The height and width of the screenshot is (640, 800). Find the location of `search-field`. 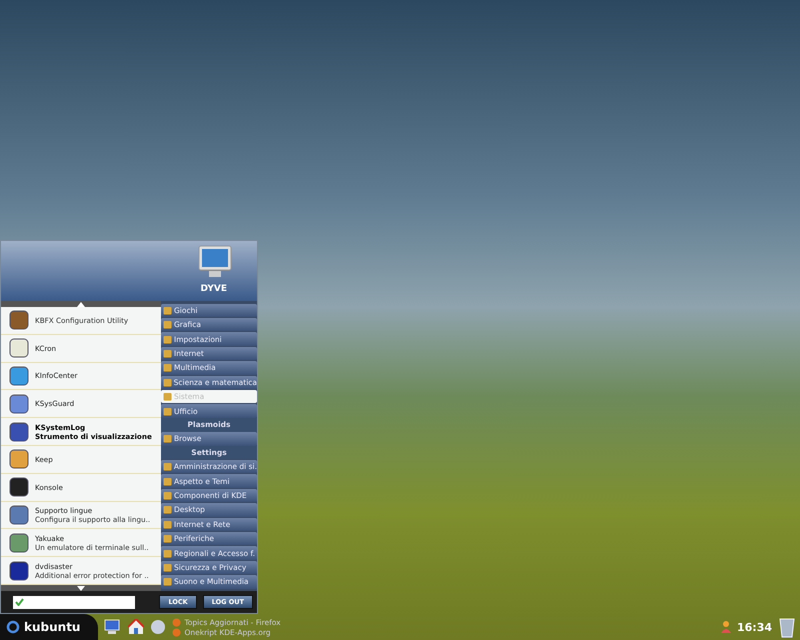

search-field is located at coordinates (74, 602).